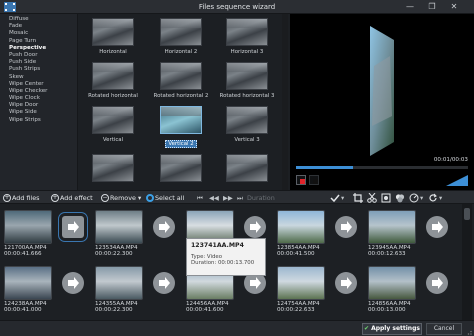  I want to click on speed-options-chevron-icon: ▾, so click(421, 198).